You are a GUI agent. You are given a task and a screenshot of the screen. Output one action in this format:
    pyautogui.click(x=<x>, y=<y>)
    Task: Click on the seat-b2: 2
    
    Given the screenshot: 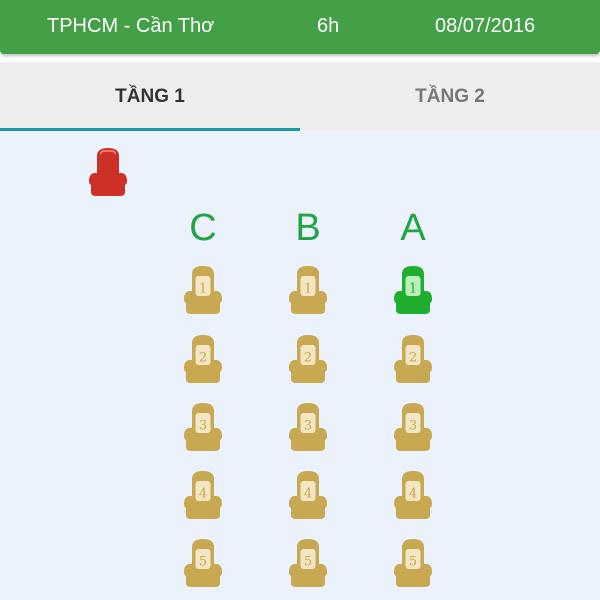 What is the action you would take?
    pyautogui.click(x=308, y=359)
    